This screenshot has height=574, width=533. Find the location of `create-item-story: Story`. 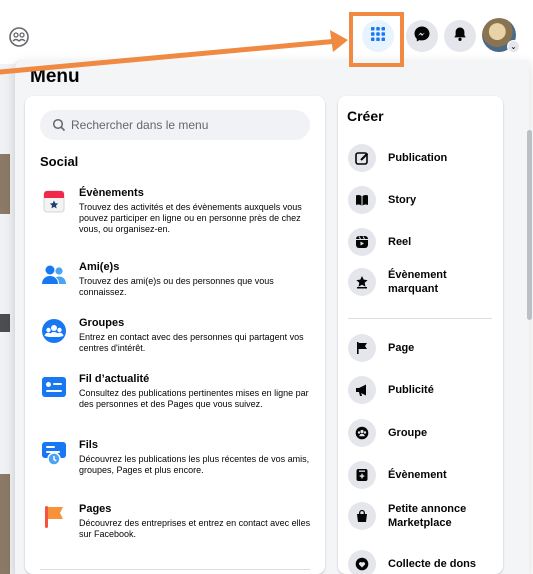

create-item-story: Story is located at coordinates (423, 200).